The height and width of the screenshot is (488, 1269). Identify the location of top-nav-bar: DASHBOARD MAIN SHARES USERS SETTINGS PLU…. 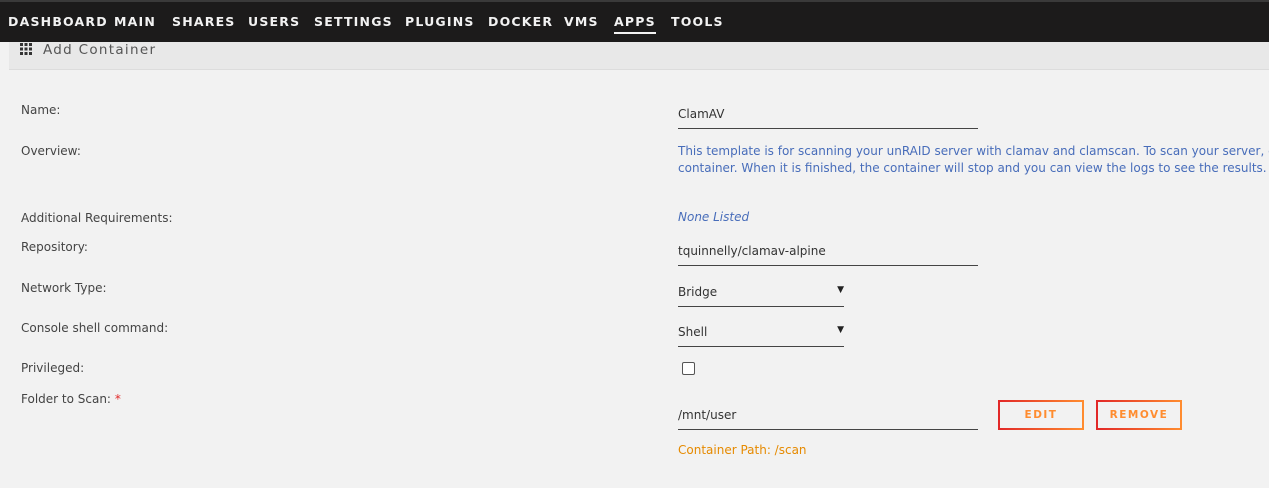
(634, 21).